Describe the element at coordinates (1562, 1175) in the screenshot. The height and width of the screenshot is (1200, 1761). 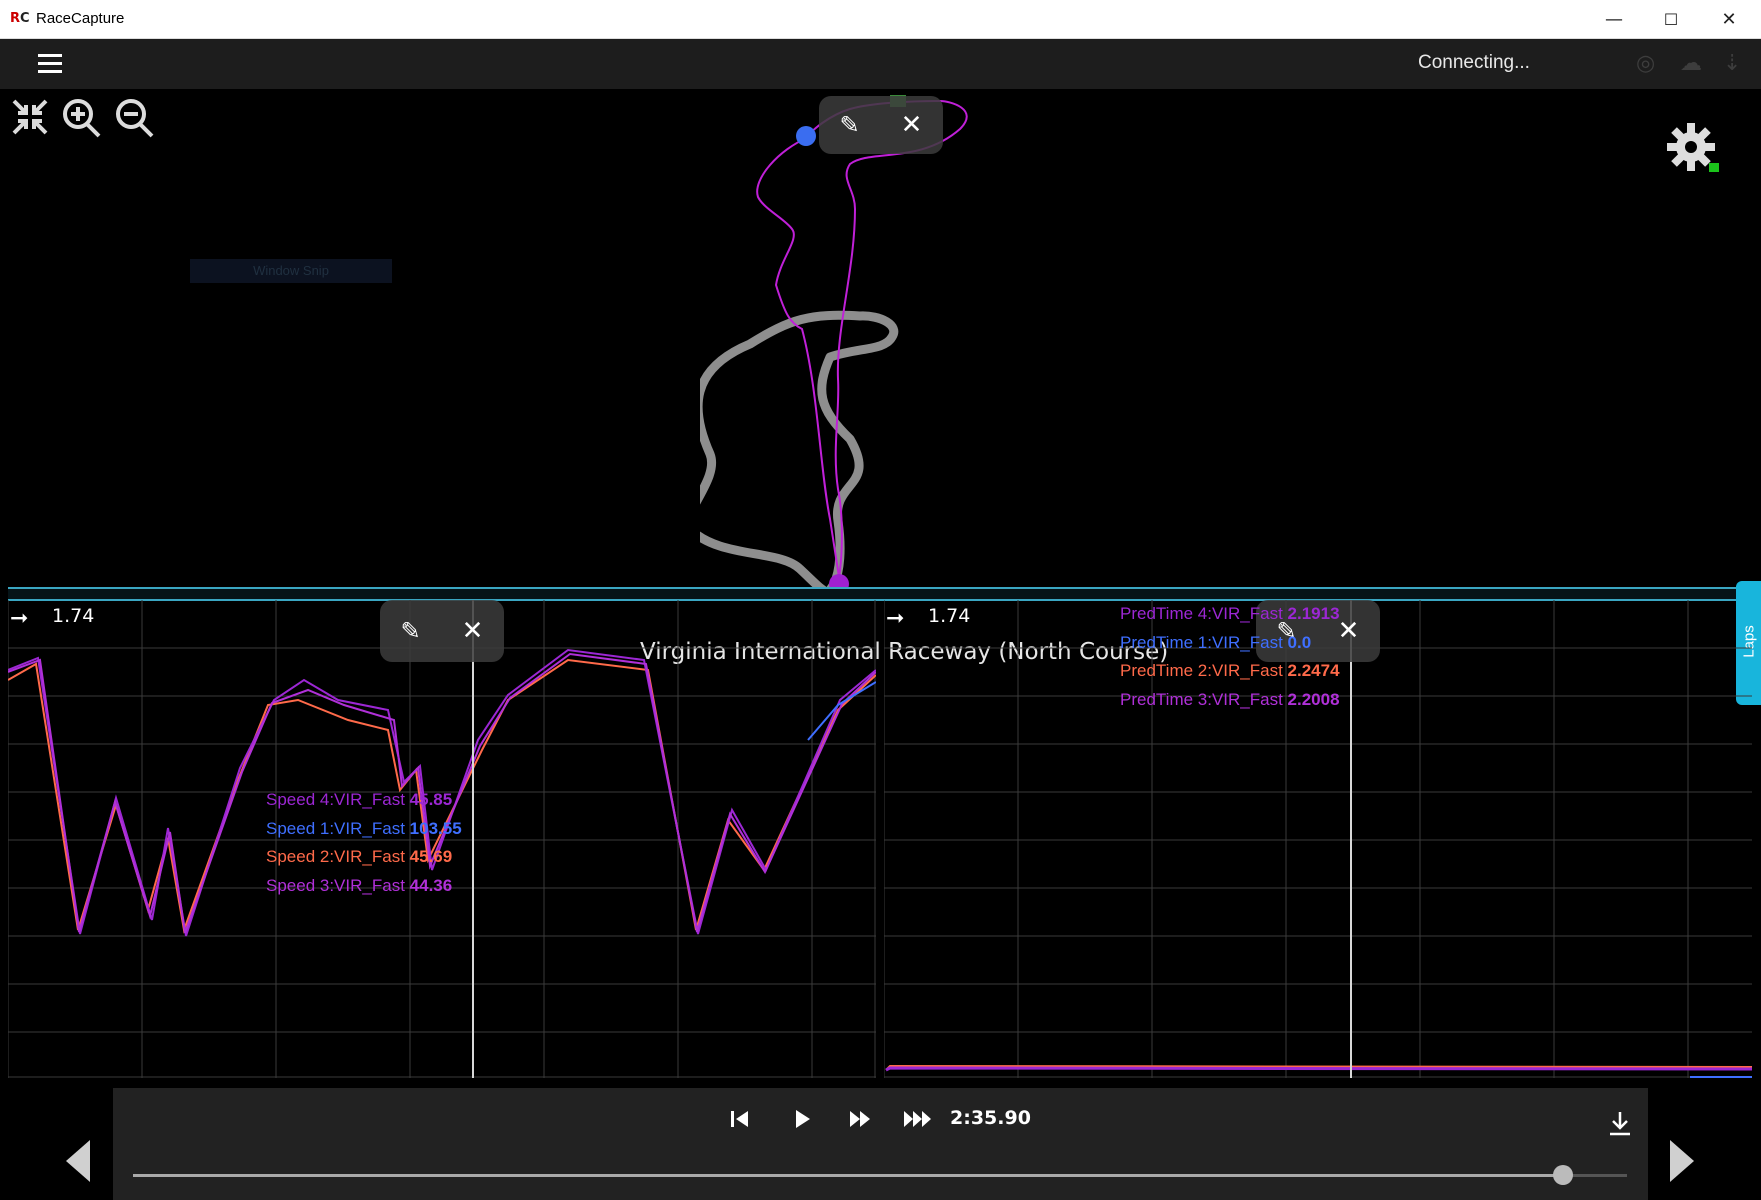
I see `playback-slider-handle` at that location.